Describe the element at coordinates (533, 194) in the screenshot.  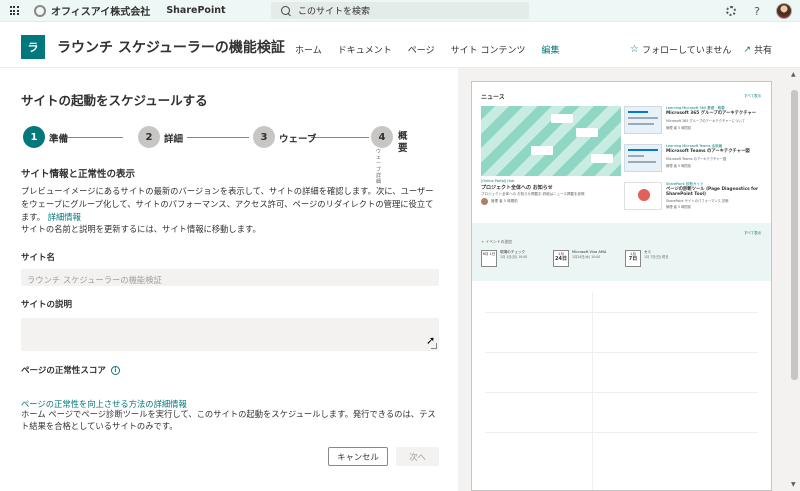
I see `preview-hero-desc: プロジェクト全体への お知らせ掲載中 詳細はニュース掲載を参照` at that location.